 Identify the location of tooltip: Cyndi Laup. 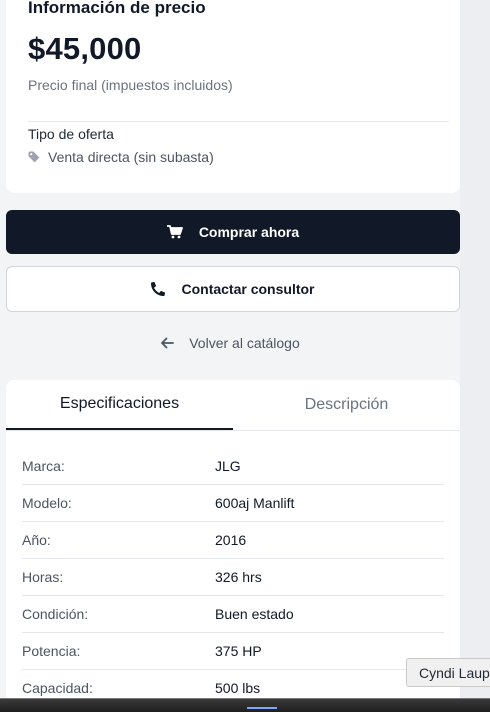
(448, 672).